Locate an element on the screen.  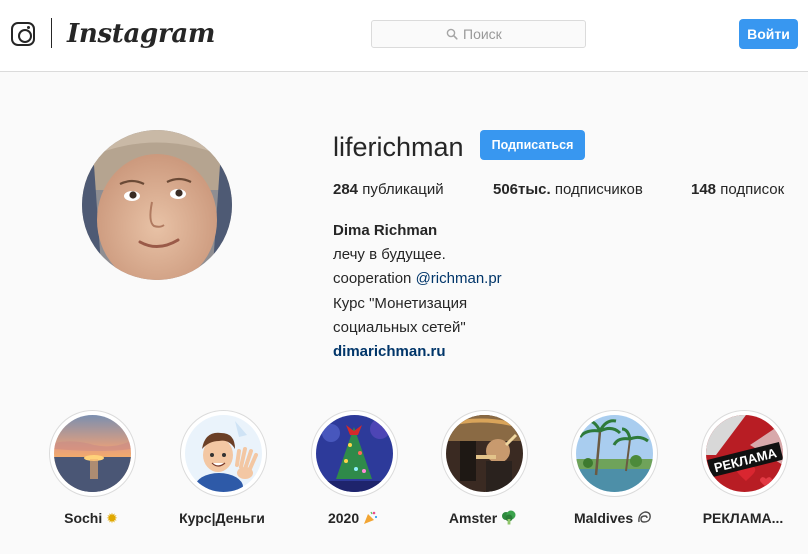
highlight-label: Курс|Деньги is located at coordinates (222, 518).